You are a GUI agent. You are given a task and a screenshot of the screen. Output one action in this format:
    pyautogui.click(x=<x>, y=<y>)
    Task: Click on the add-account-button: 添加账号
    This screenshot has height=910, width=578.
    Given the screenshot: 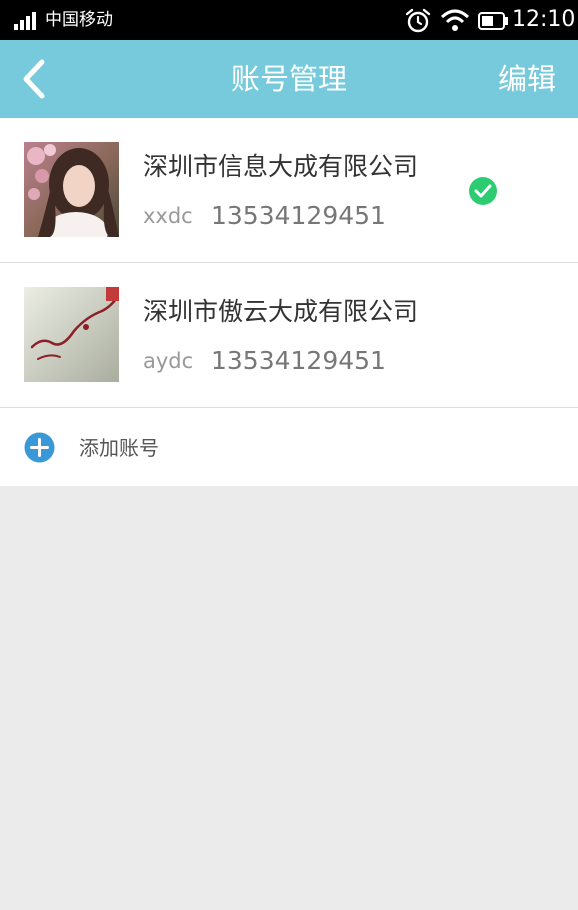 What is the action you would take?
    pyautogui.click(x=289, y=447)
    